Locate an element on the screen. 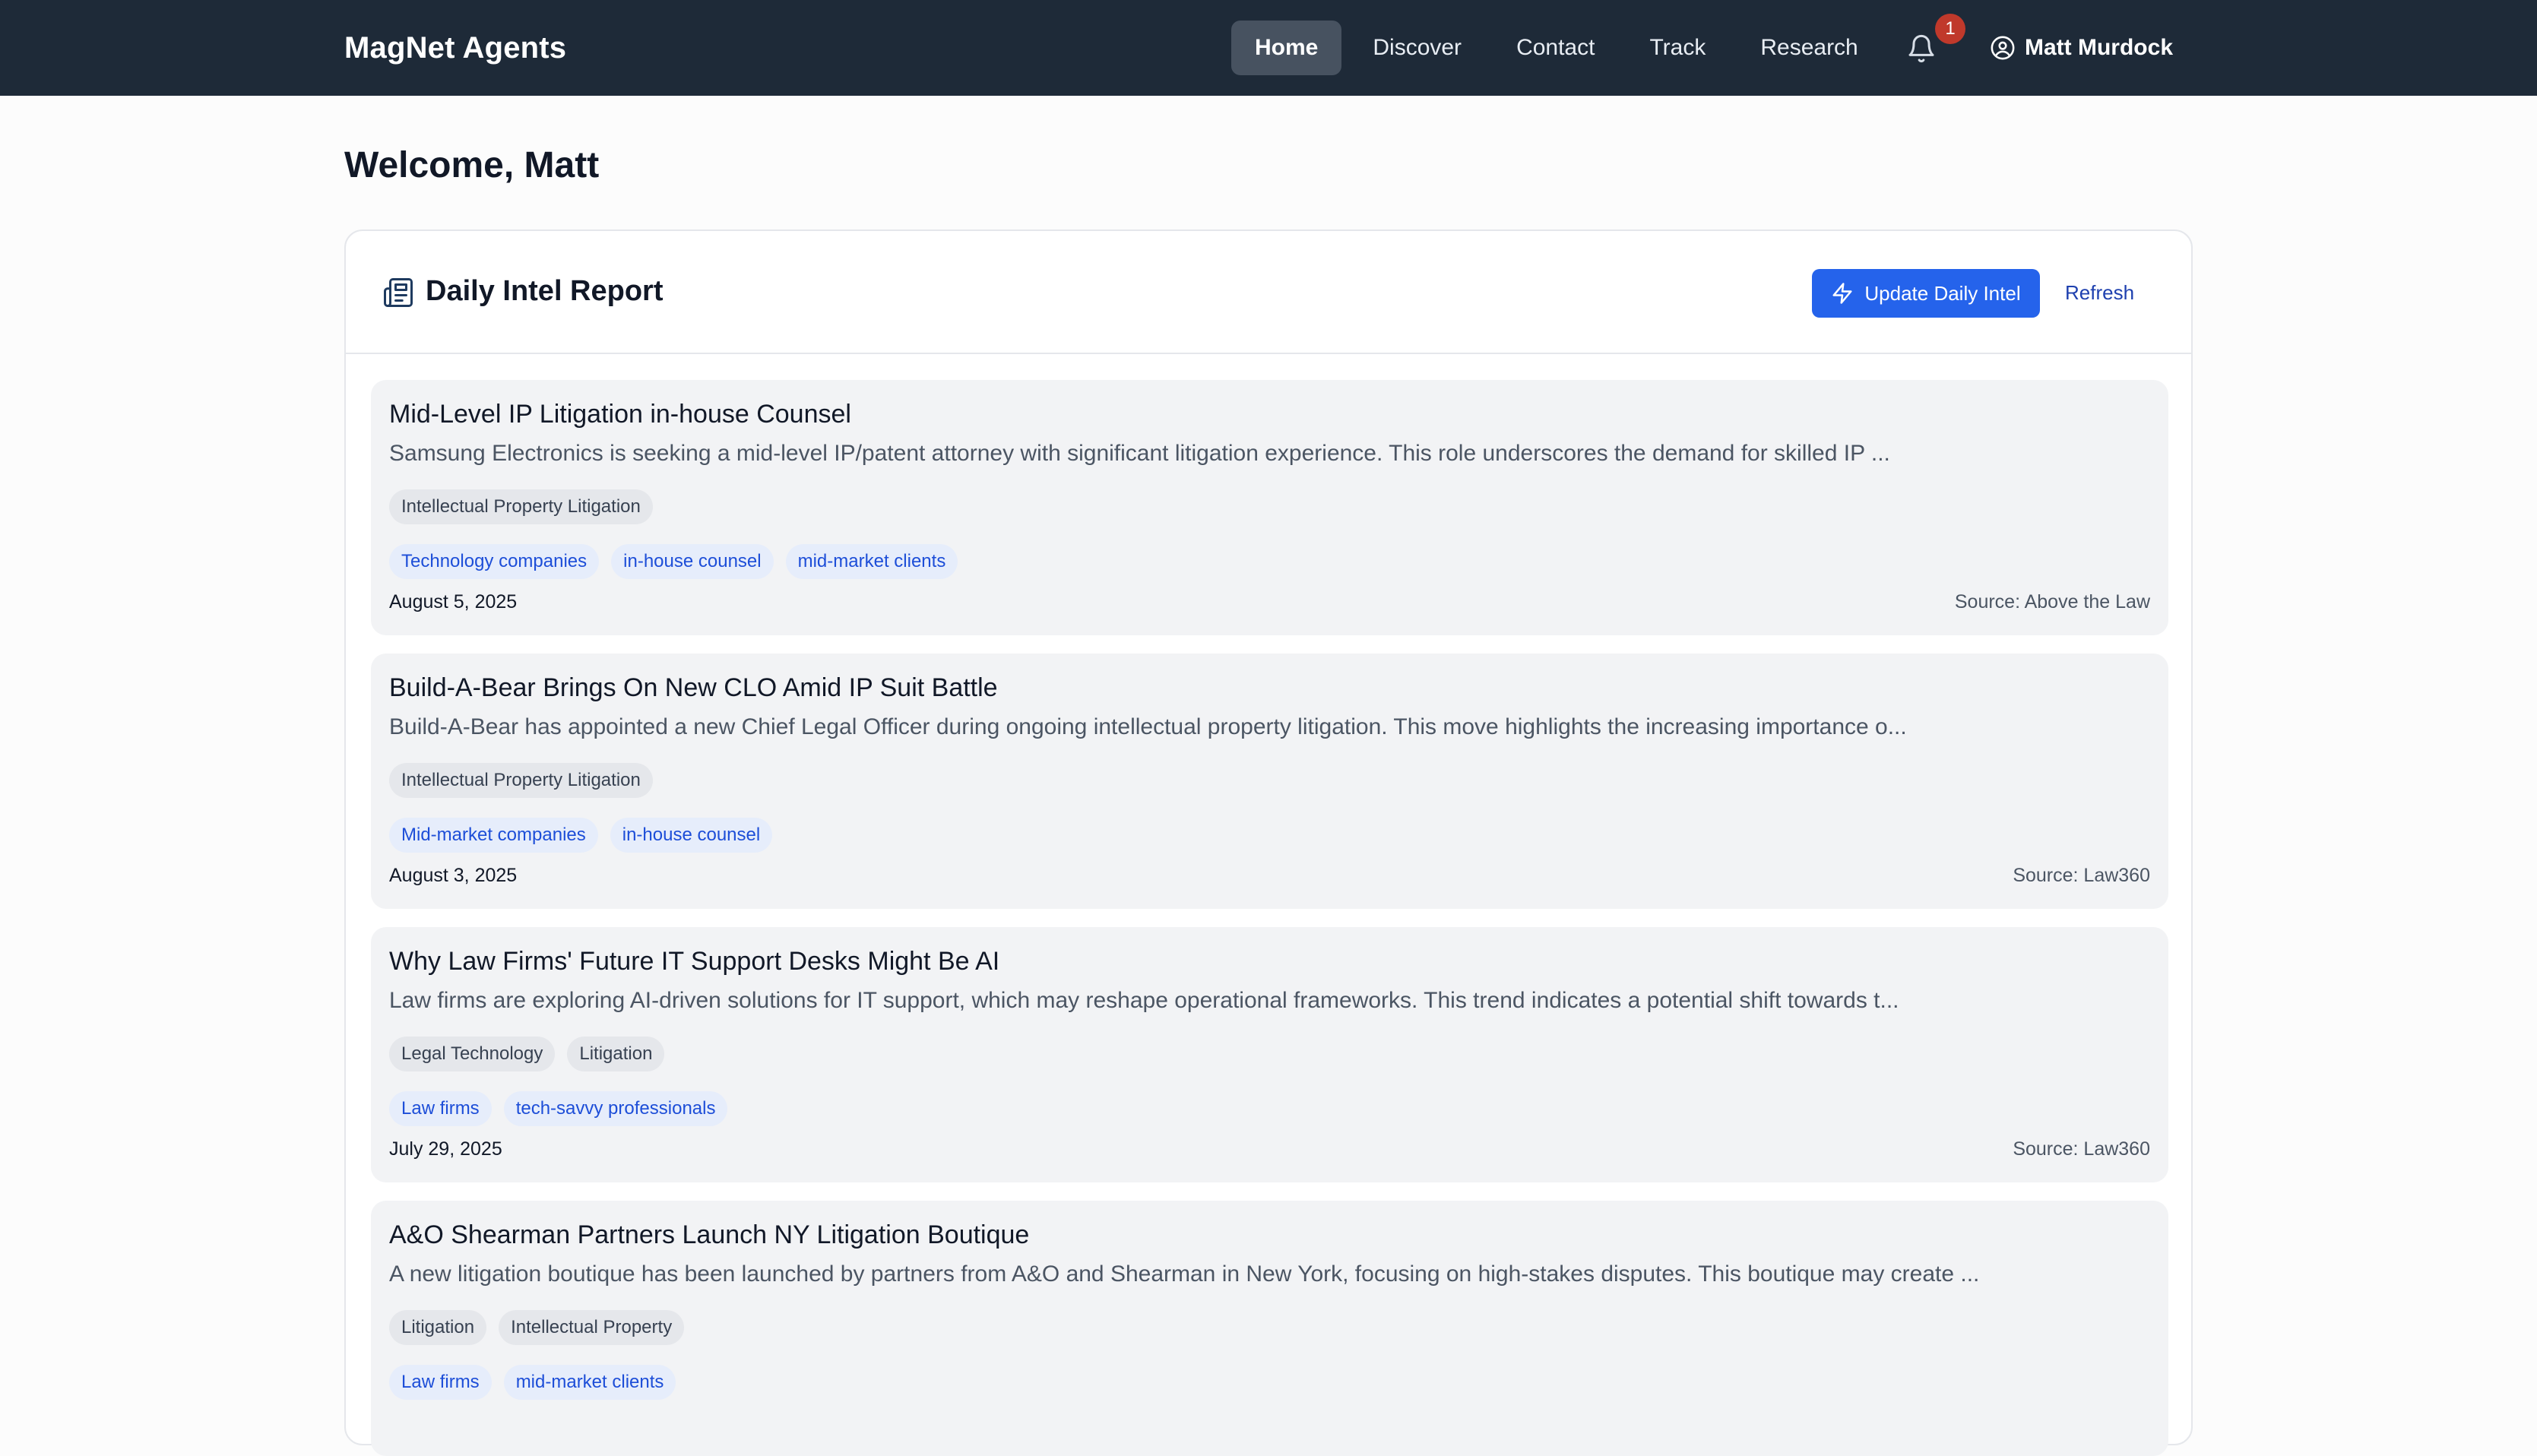 This screenshot has height=1456, width=2537. user-menu: Matt Murdock is located at coordinates (2081, 48).